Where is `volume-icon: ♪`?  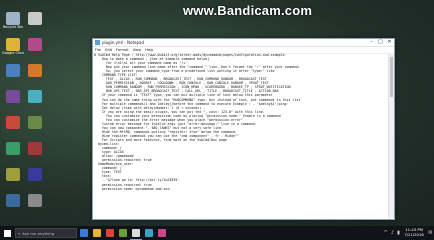 volume-icon: ♪ is located at coordinates (392, 233).